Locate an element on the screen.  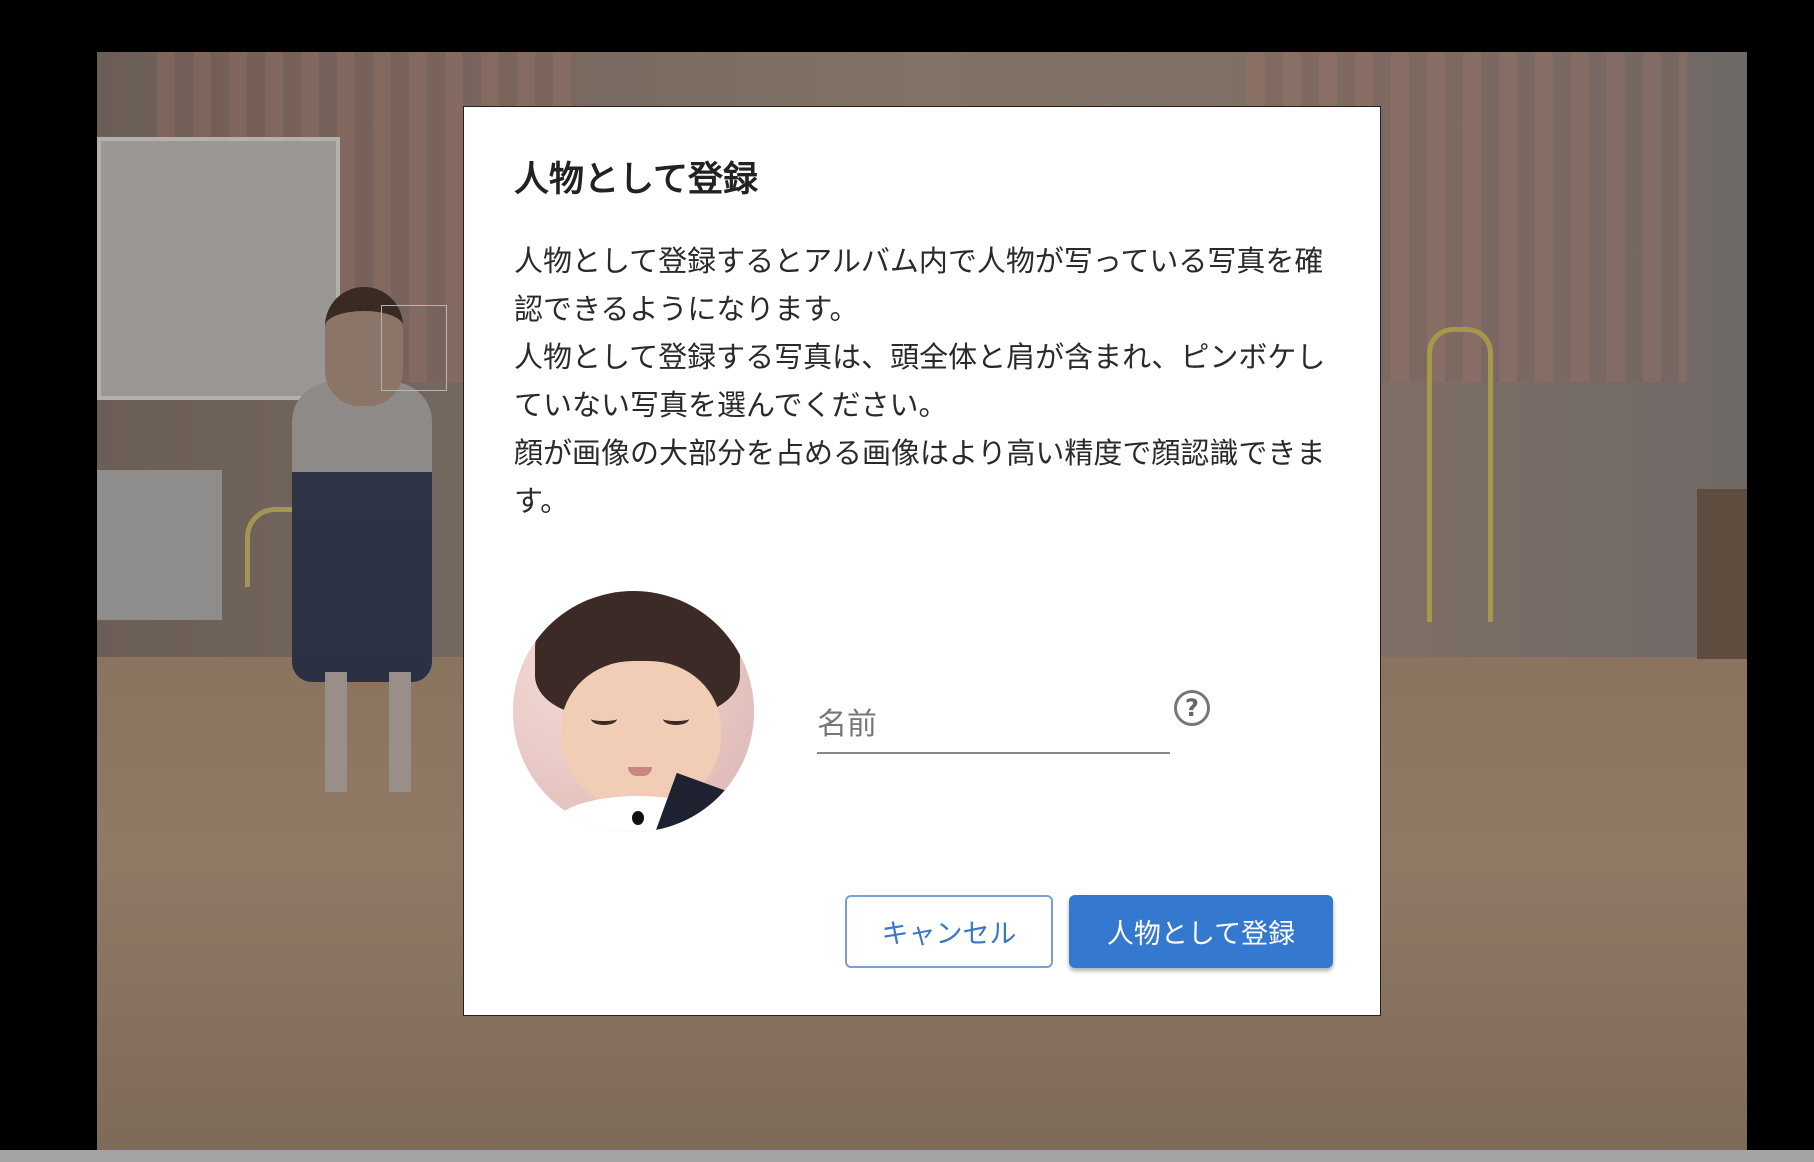
face-detection-box is located at coordinates (414, 348).